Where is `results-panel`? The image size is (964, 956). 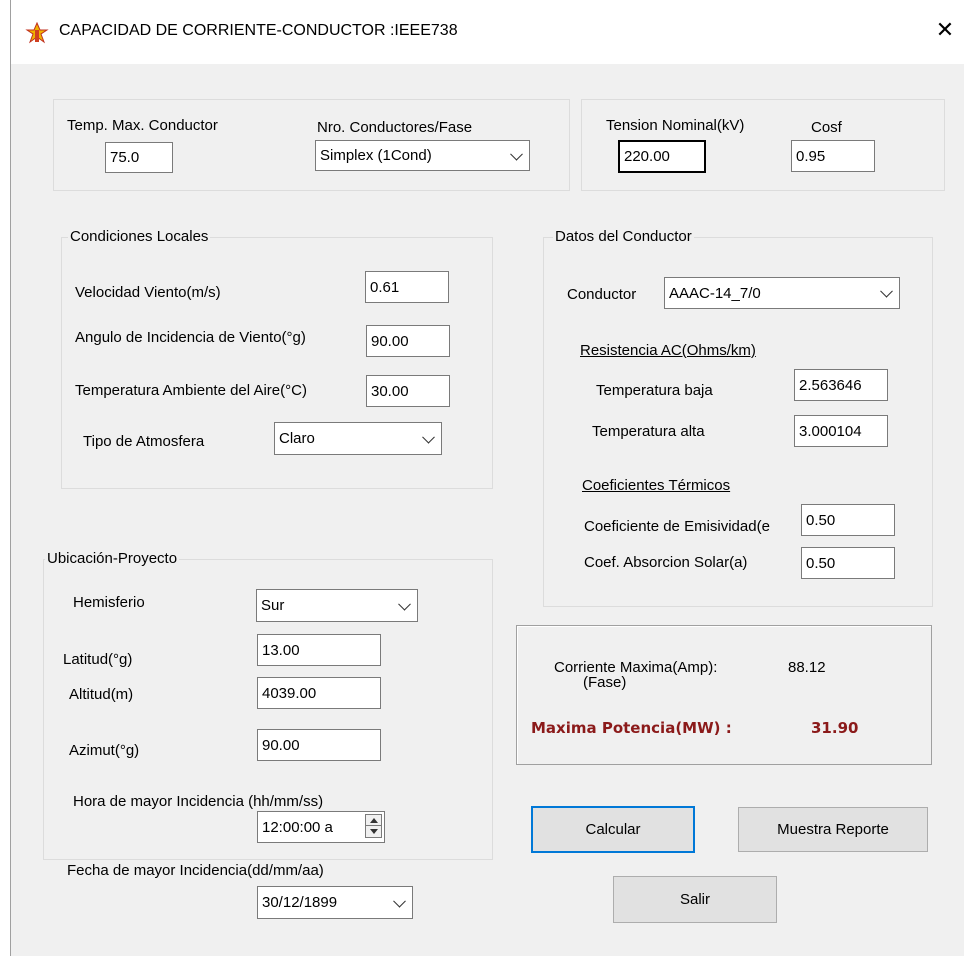
results-panel is located at coordinates (724, 695).